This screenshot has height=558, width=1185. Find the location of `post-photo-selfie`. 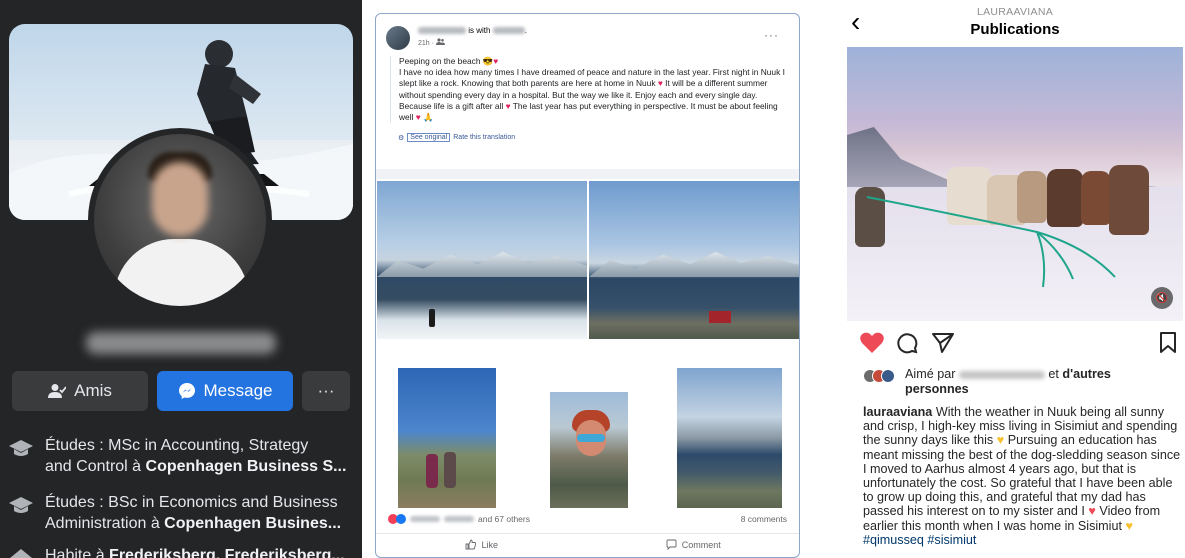

post-photo-selfie is located at coordinates (589, 450).